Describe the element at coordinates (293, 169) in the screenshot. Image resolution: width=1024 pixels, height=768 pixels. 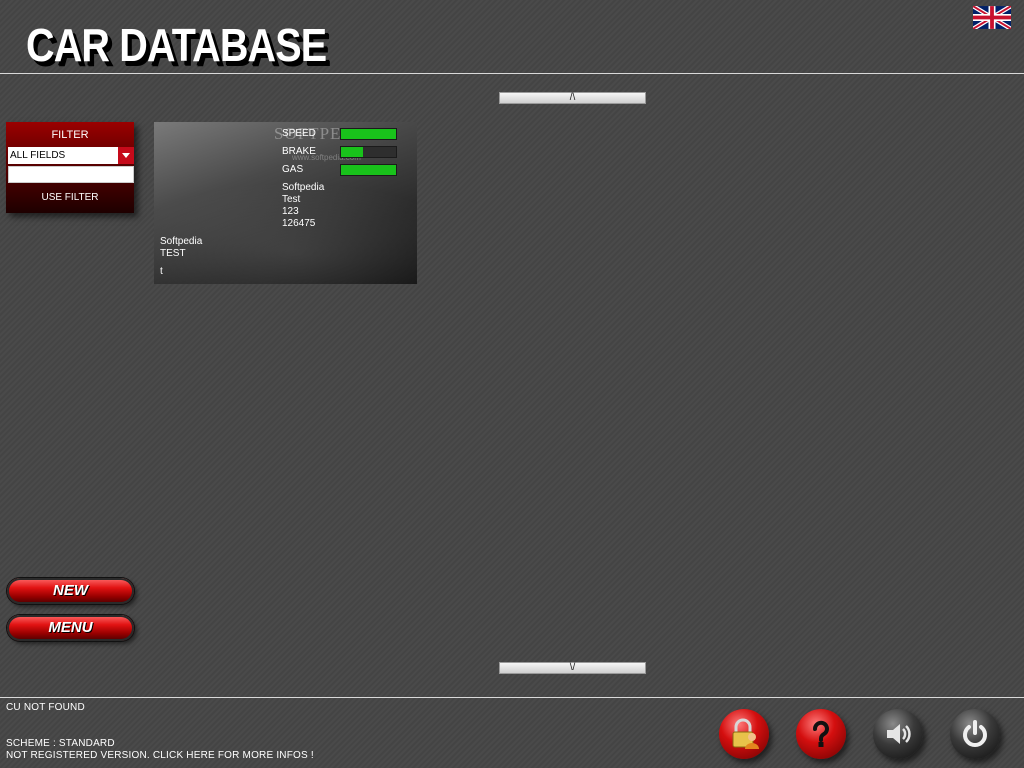
I see `stat-label-gas: GAS` at that location.